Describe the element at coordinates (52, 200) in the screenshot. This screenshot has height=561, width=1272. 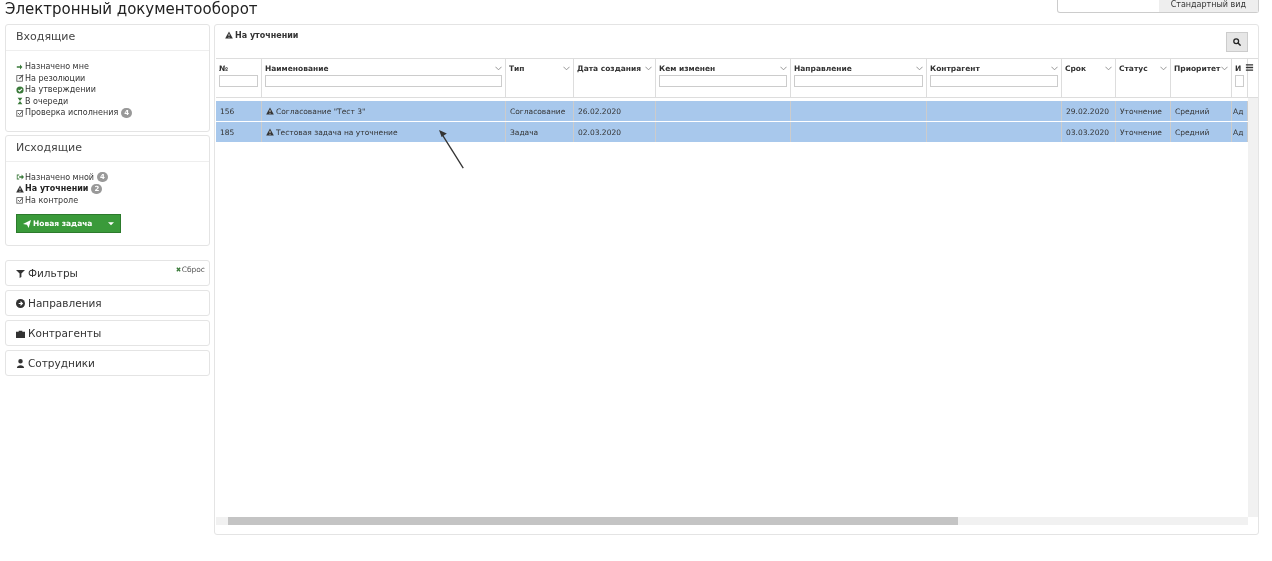
I see `sidebar-link: На контроле` at that location.